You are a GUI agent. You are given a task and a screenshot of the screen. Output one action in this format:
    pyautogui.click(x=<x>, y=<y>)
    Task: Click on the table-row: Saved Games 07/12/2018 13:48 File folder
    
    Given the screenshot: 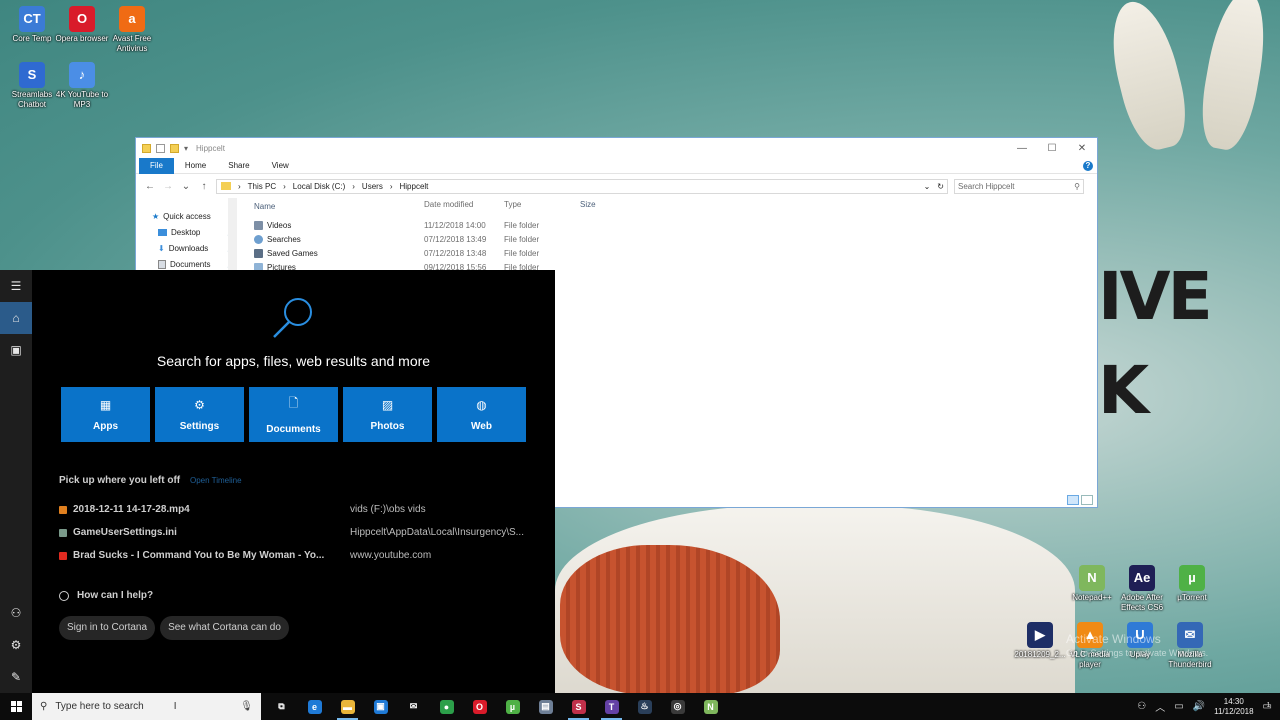 What is the action you would take?
    pyautogui.click(x=450, y=253)
    